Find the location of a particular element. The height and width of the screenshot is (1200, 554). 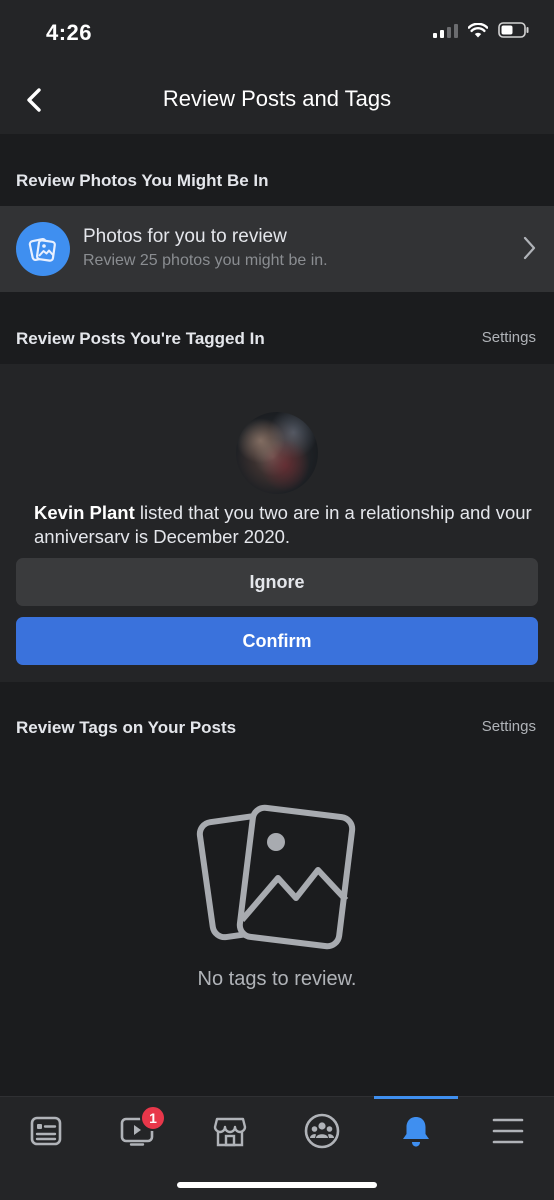

tagger-name: Kevin Plant is located at coordinates (84, 512).